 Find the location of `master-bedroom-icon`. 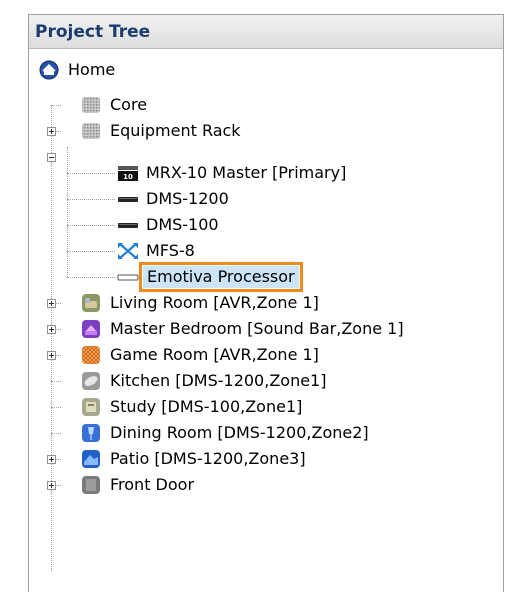

master-bedroom-icon is located at coordinates (91, 329).